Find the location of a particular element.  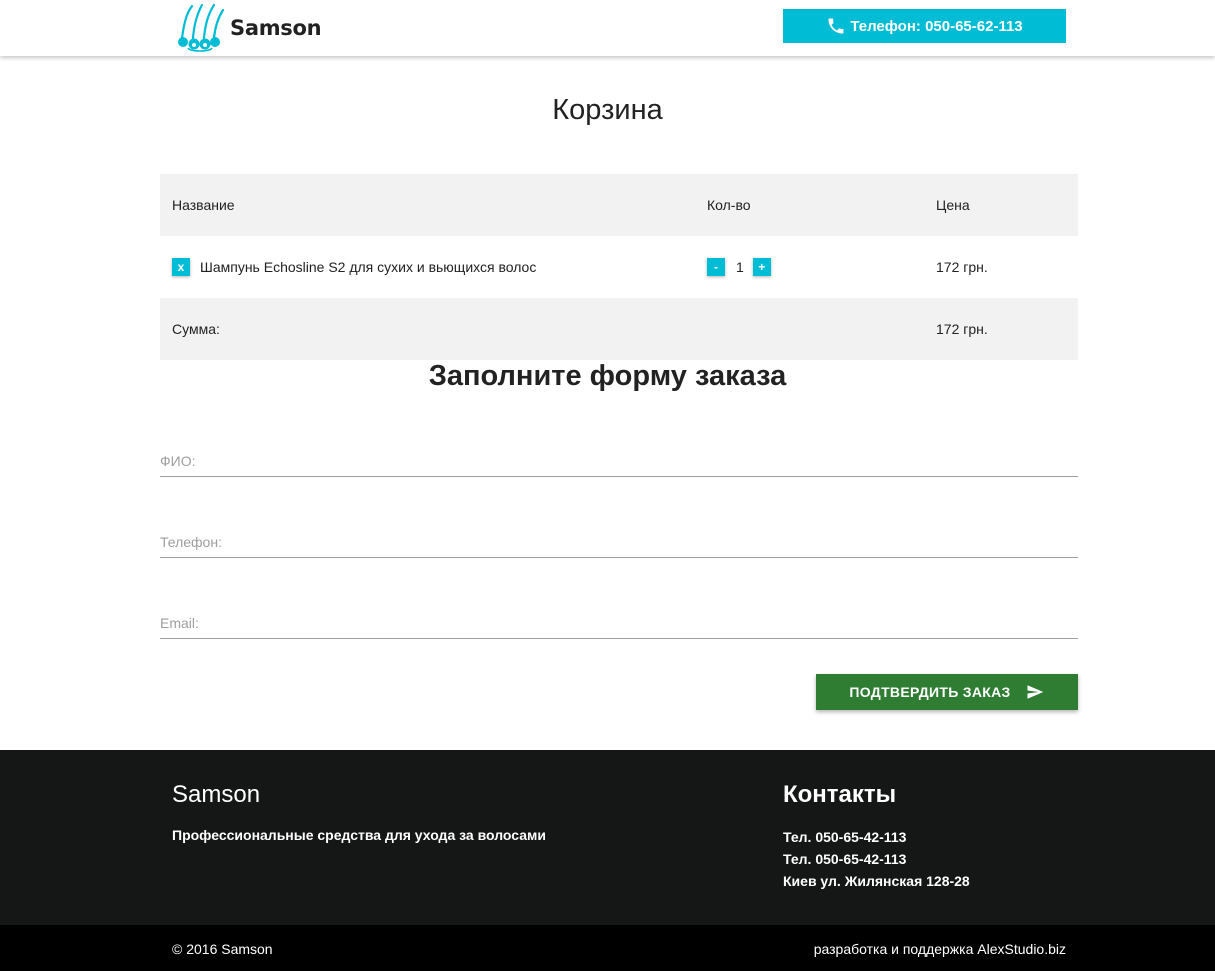

phone-label: Телефон: 050-65-62-113 is located at coordinates (936, 26).